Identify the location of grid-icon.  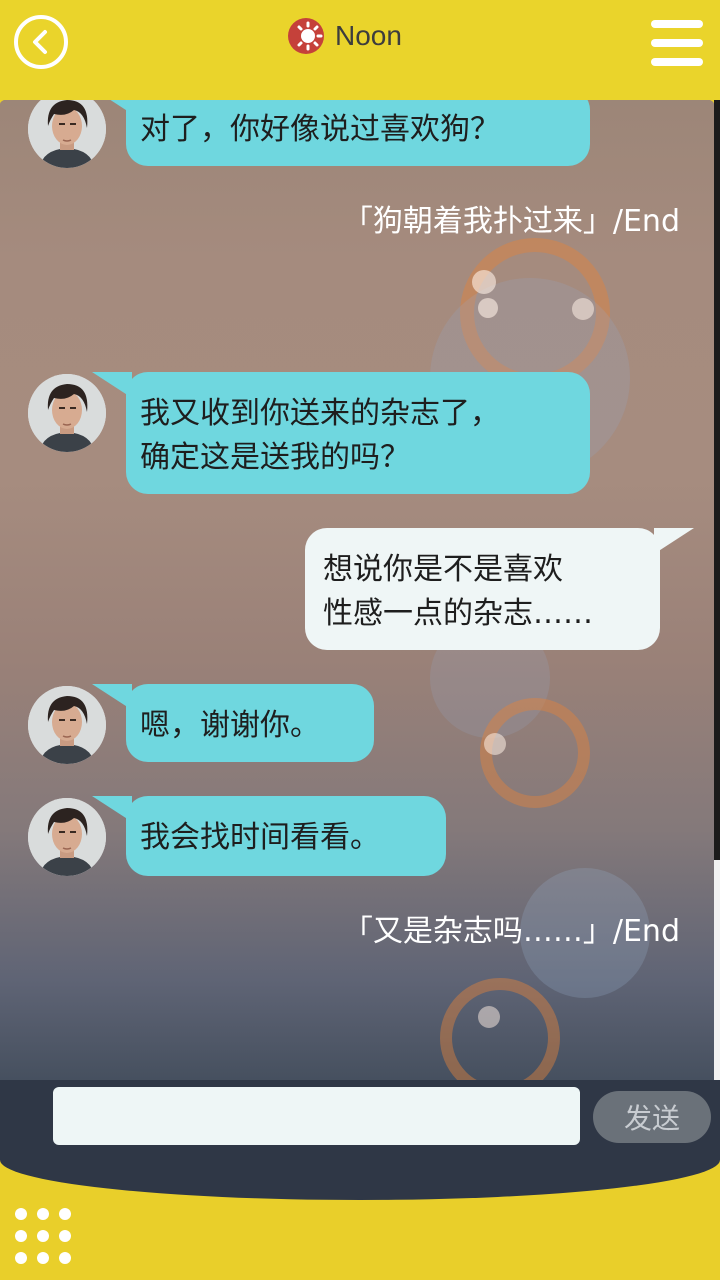
(21, 1214).